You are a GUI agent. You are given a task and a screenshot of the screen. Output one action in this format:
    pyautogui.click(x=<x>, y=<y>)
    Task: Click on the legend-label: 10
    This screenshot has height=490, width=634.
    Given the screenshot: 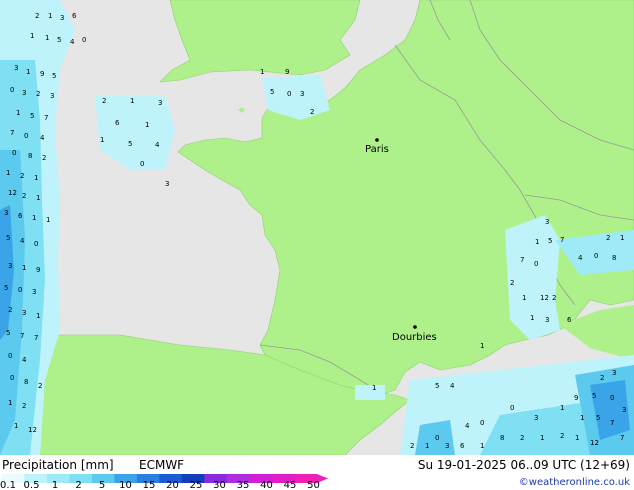 What is the action you would take?
    pyautogui.click(x=125, y=485)
    